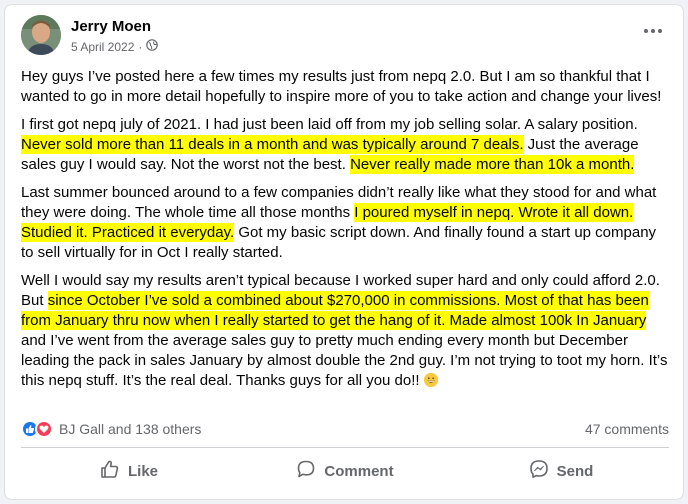  Describe the element at coordinates (575, 471) in the screenshot. I see `send-label: Send` at that location.